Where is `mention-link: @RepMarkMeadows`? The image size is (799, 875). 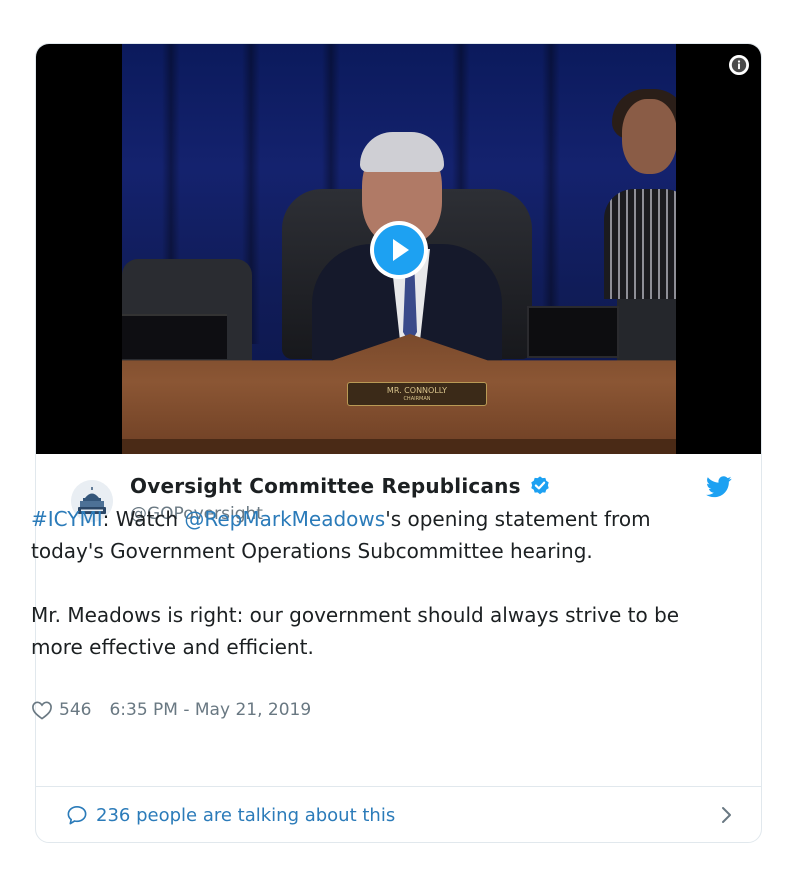 mention-link: @RepMarkMeadows is located at coordinates (284, 519).